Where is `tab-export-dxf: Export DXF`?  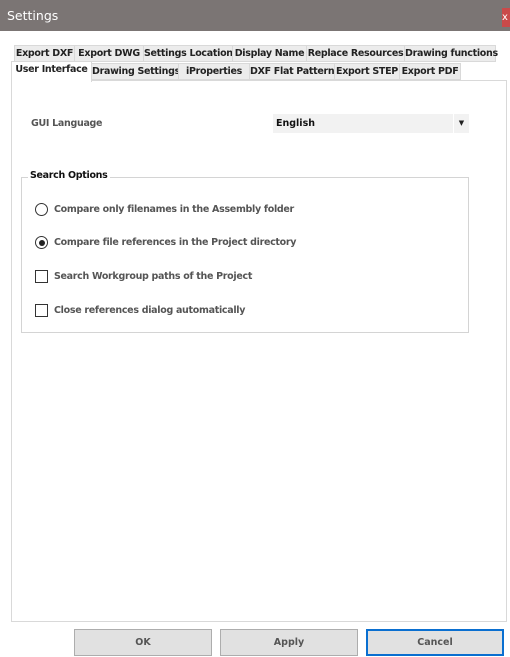 tab-export-dxf: Export DXF is located at coordinates (44, 53).